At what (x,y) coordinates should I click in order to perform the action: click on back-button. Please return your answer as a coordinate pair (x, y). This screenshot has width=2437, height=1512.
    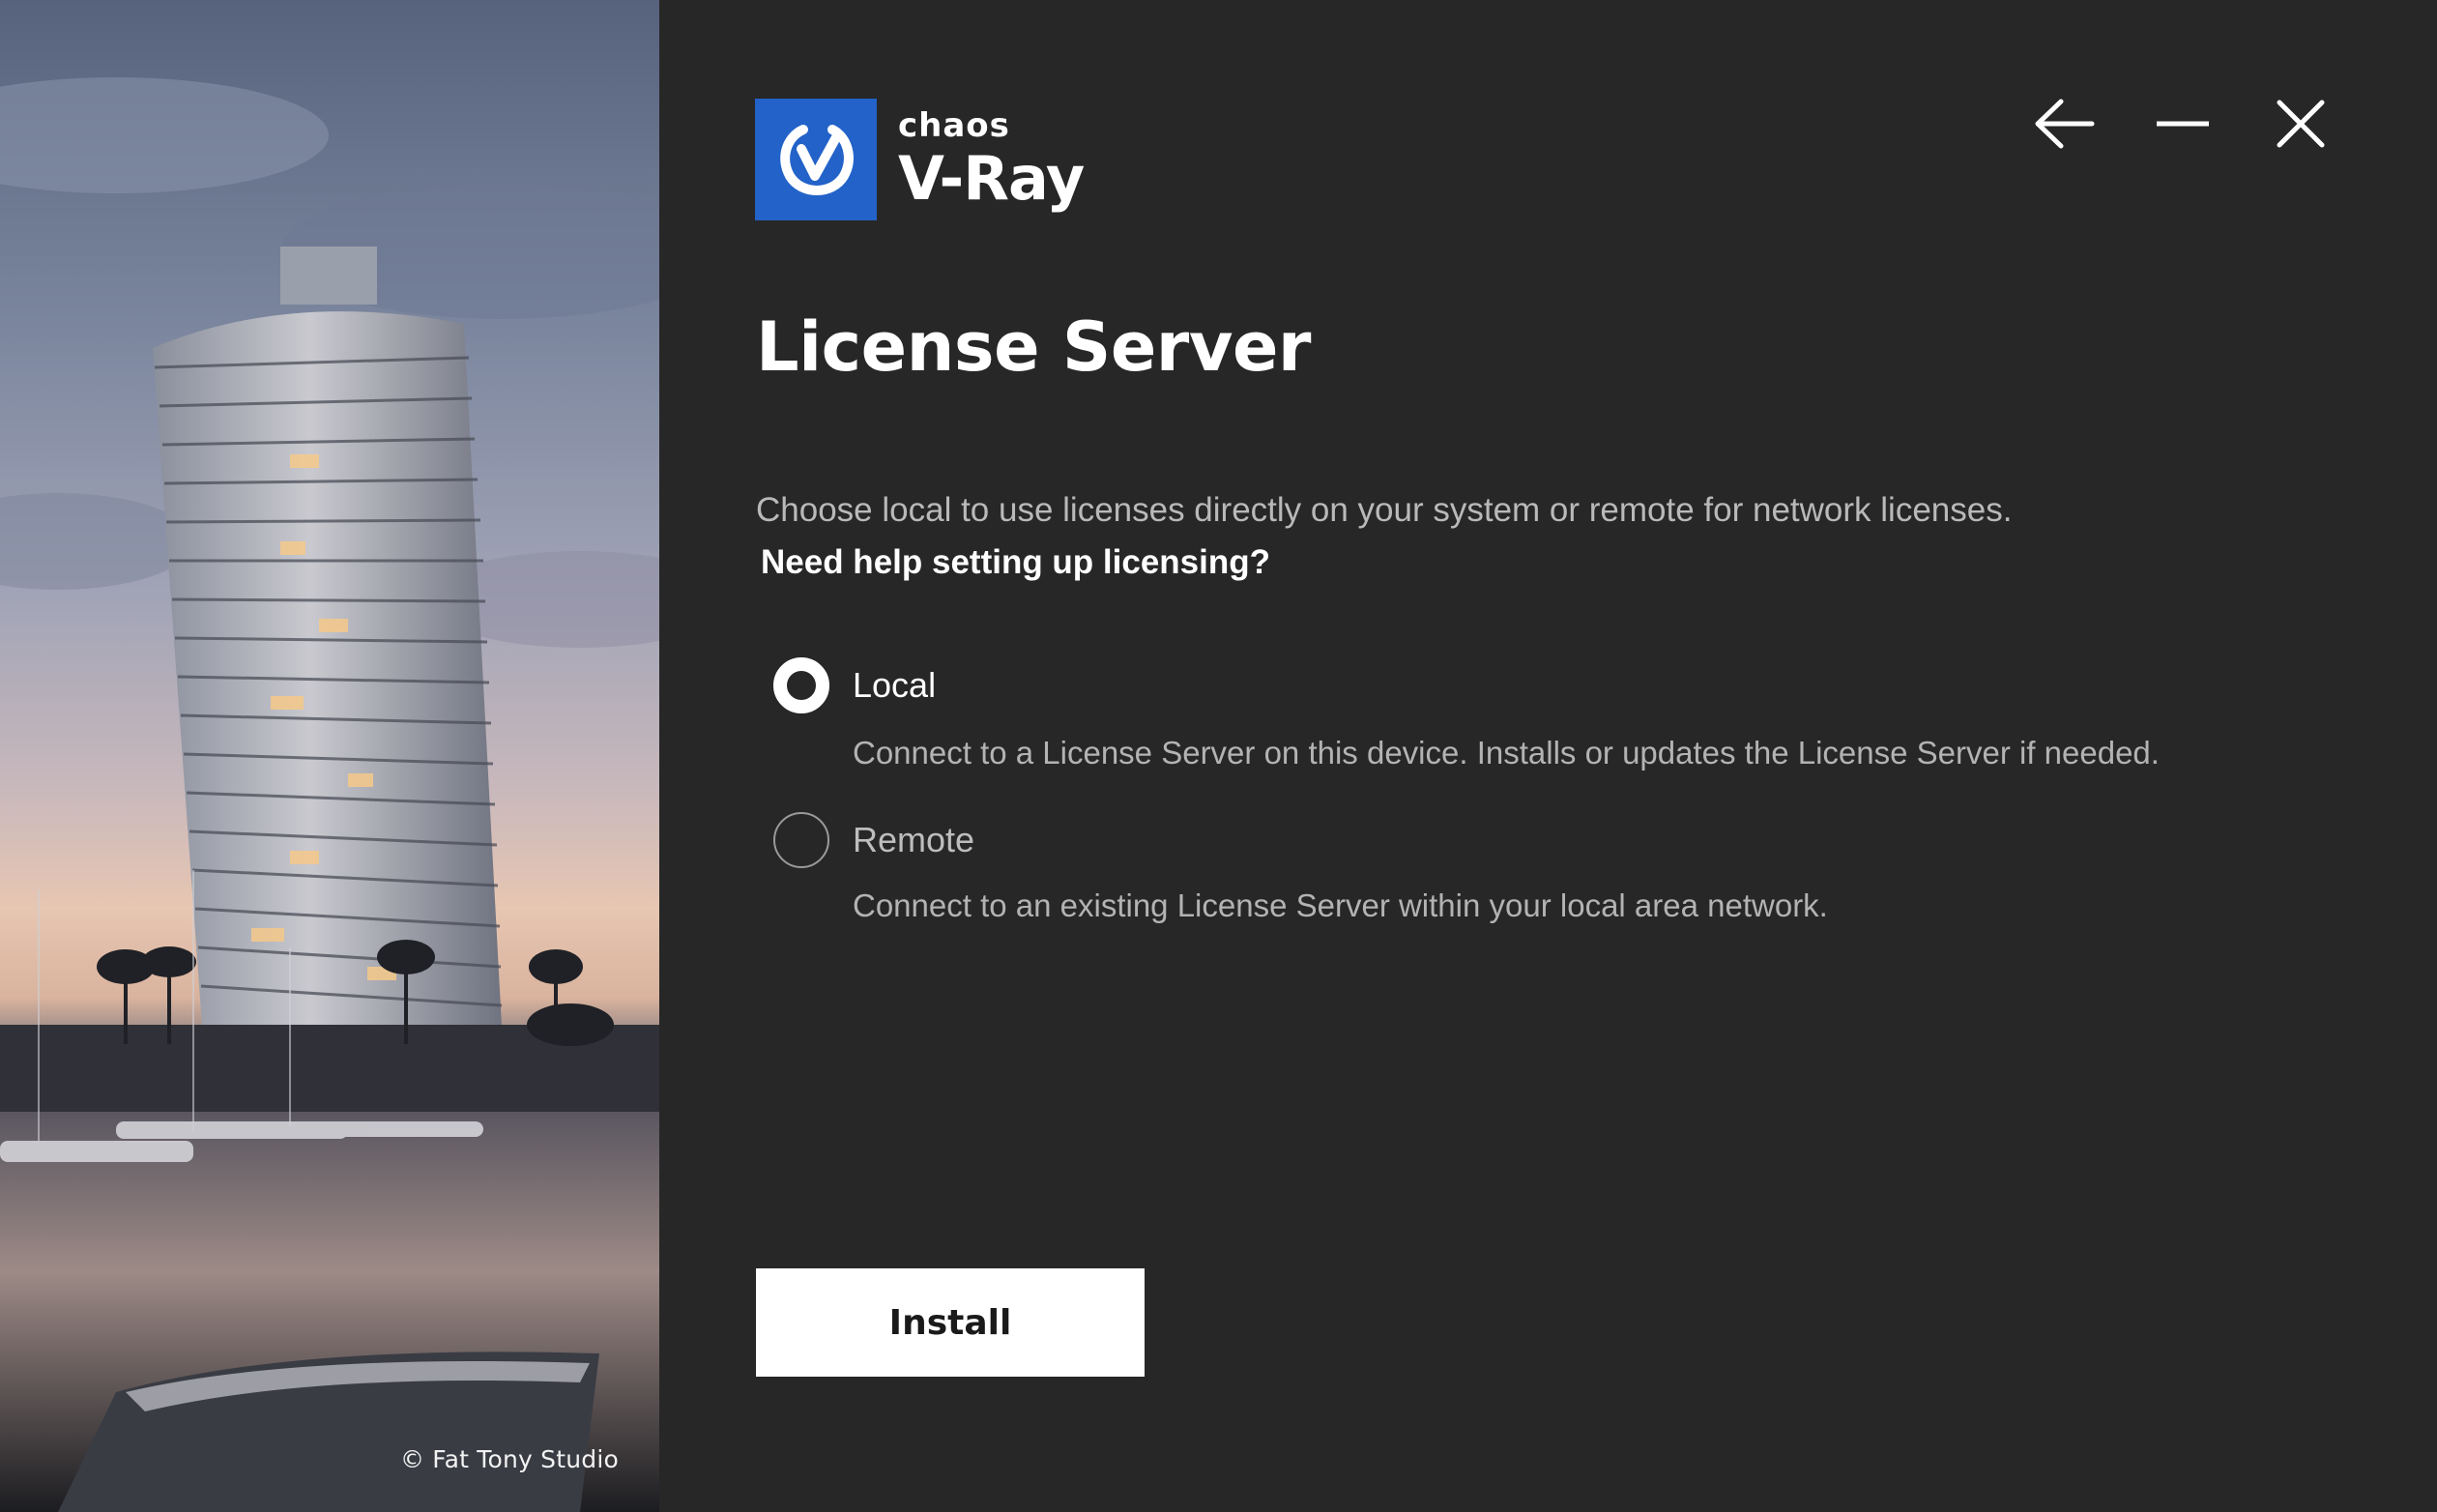
    Looking at the image, I should click on (2065, 124).